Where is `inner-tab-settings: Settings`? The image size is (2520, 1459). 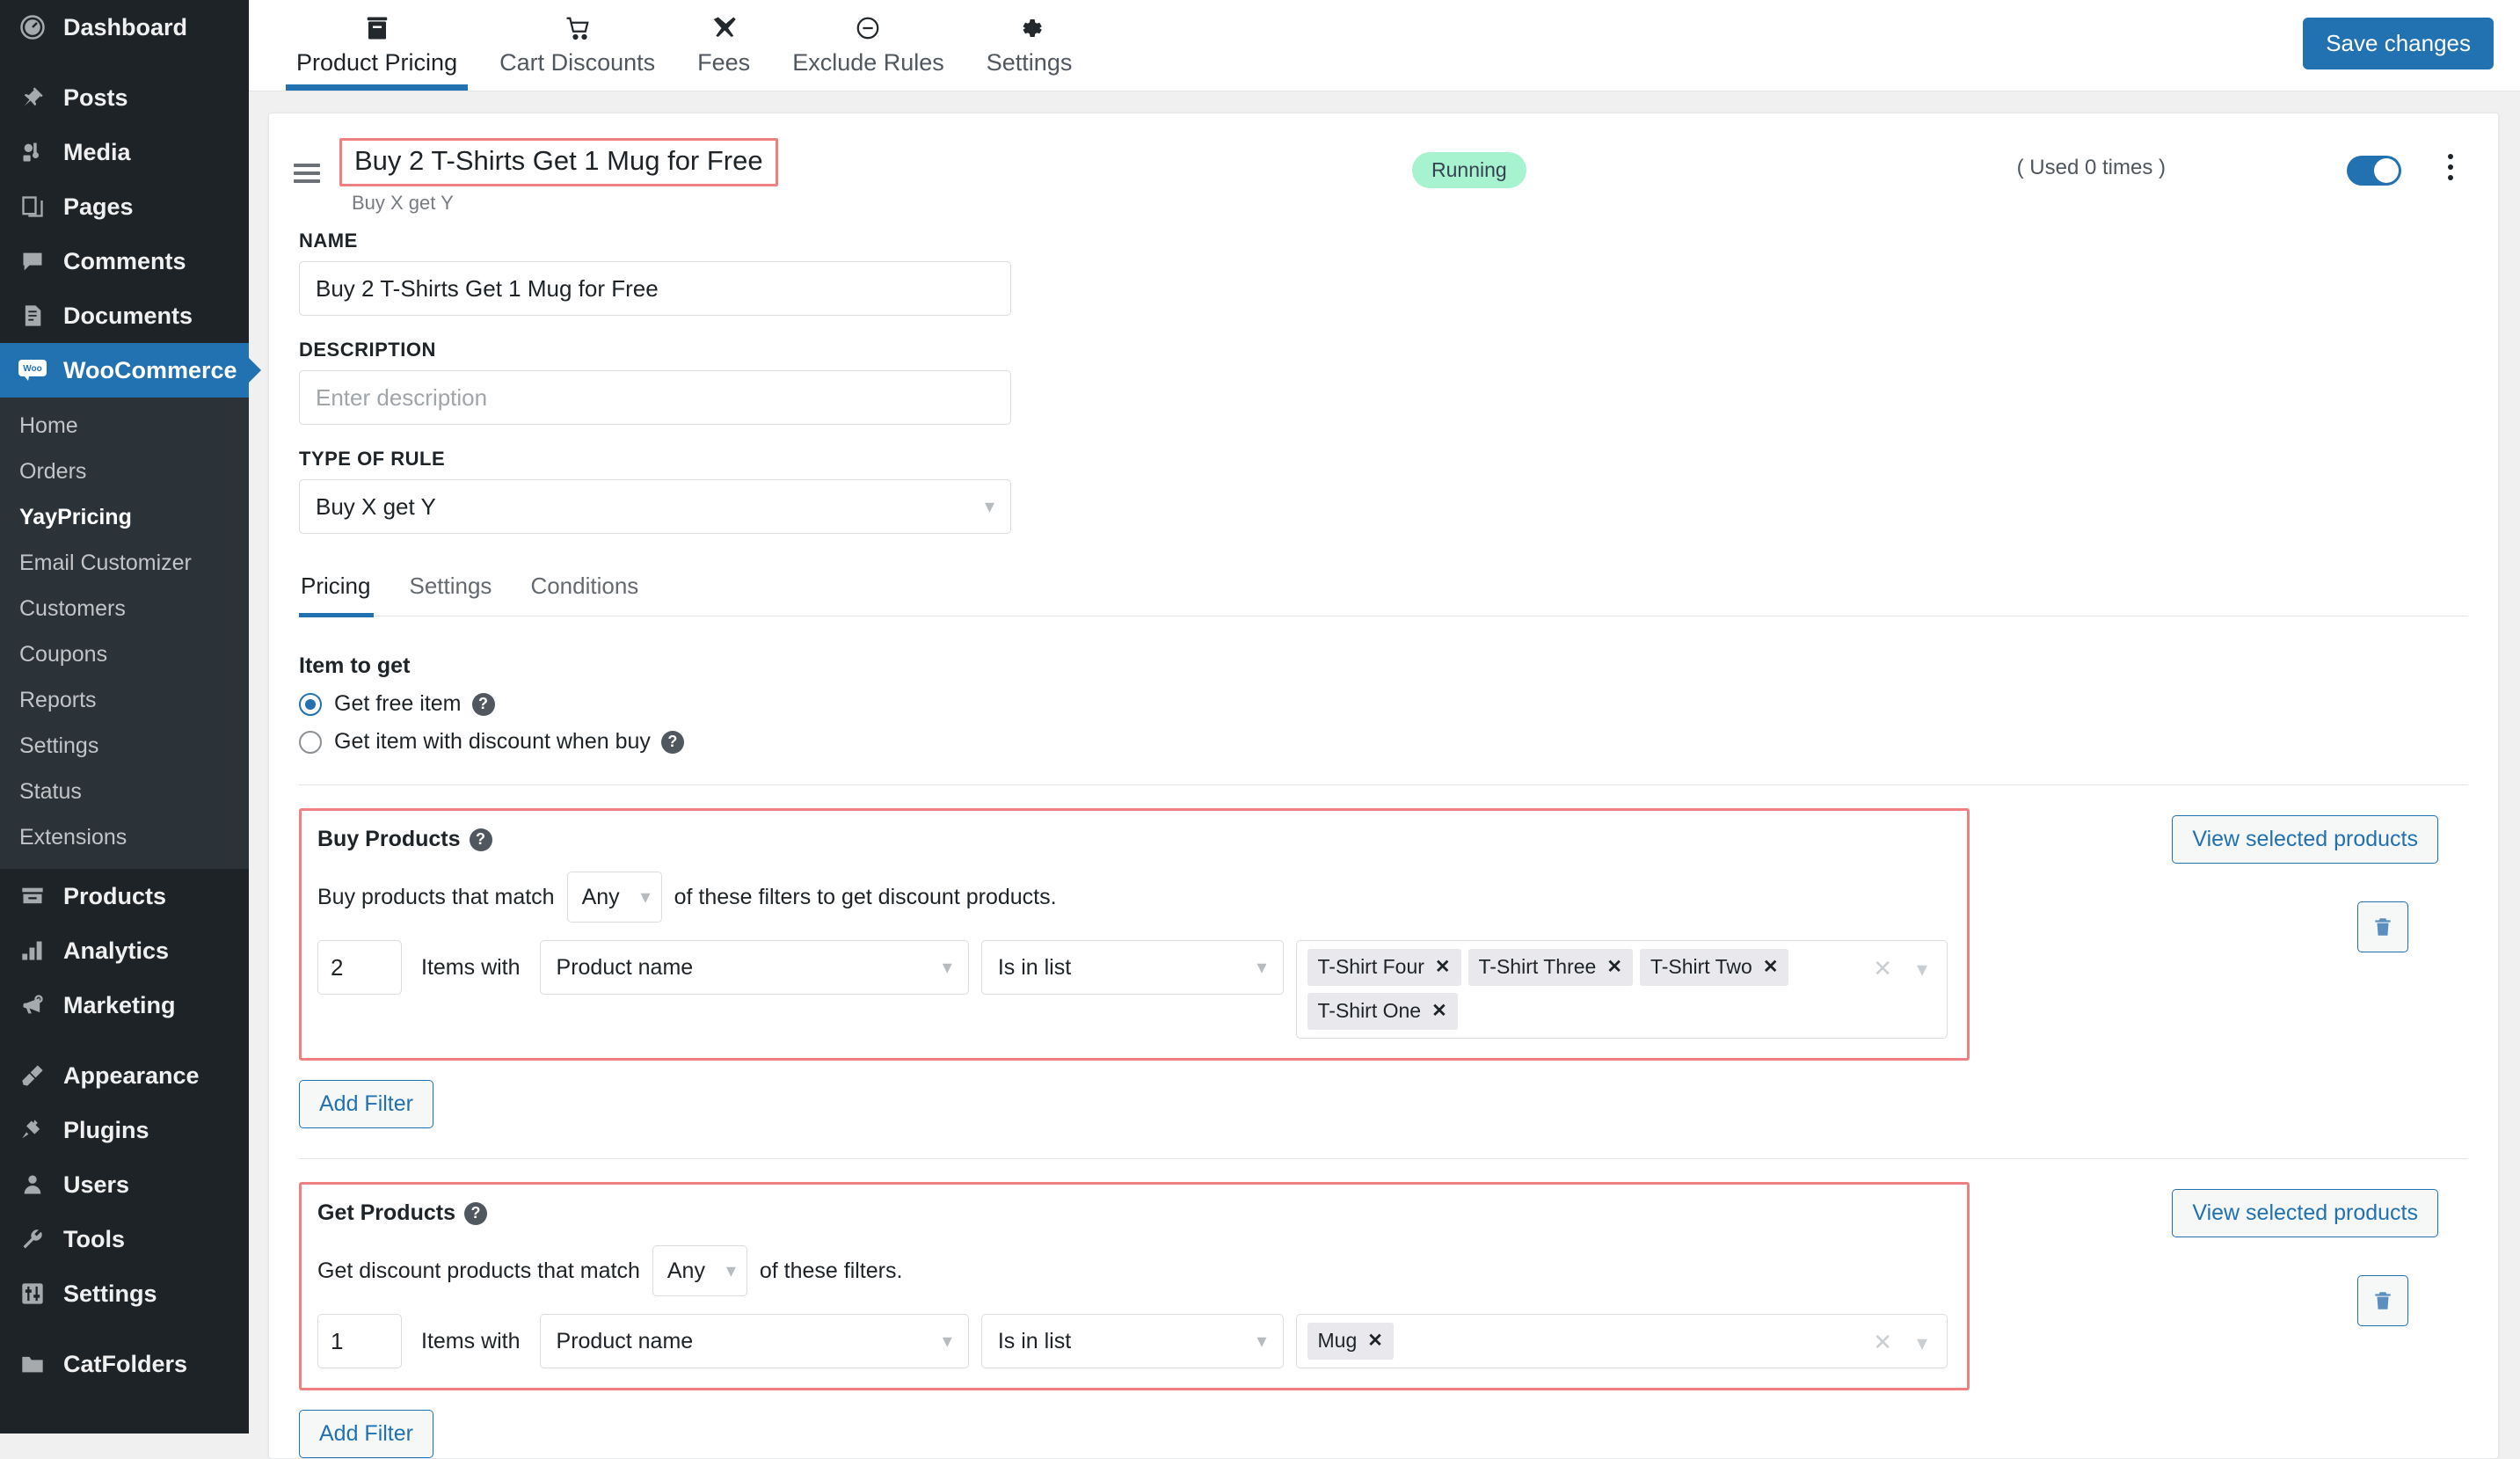 inner-tab-settings: Settings is located at coordinates (450, 594).